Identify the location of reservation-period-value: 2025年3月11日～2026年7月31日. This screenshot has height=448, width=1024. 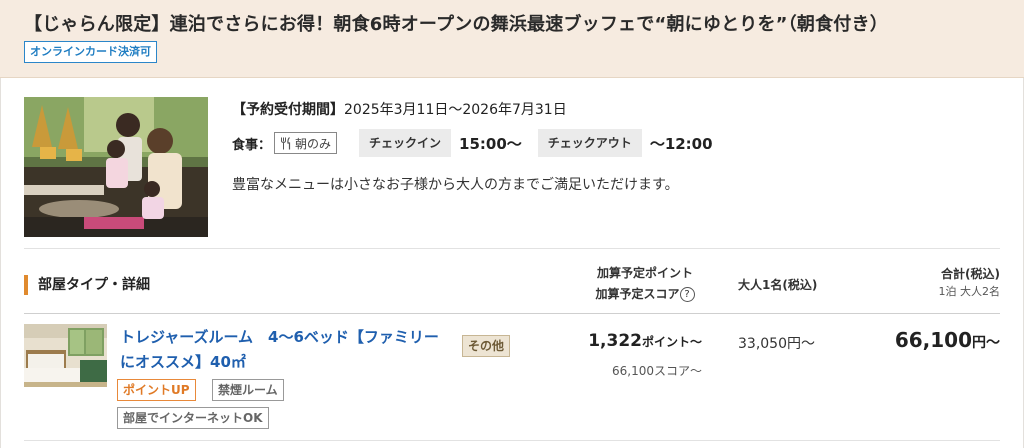
(455, 110).